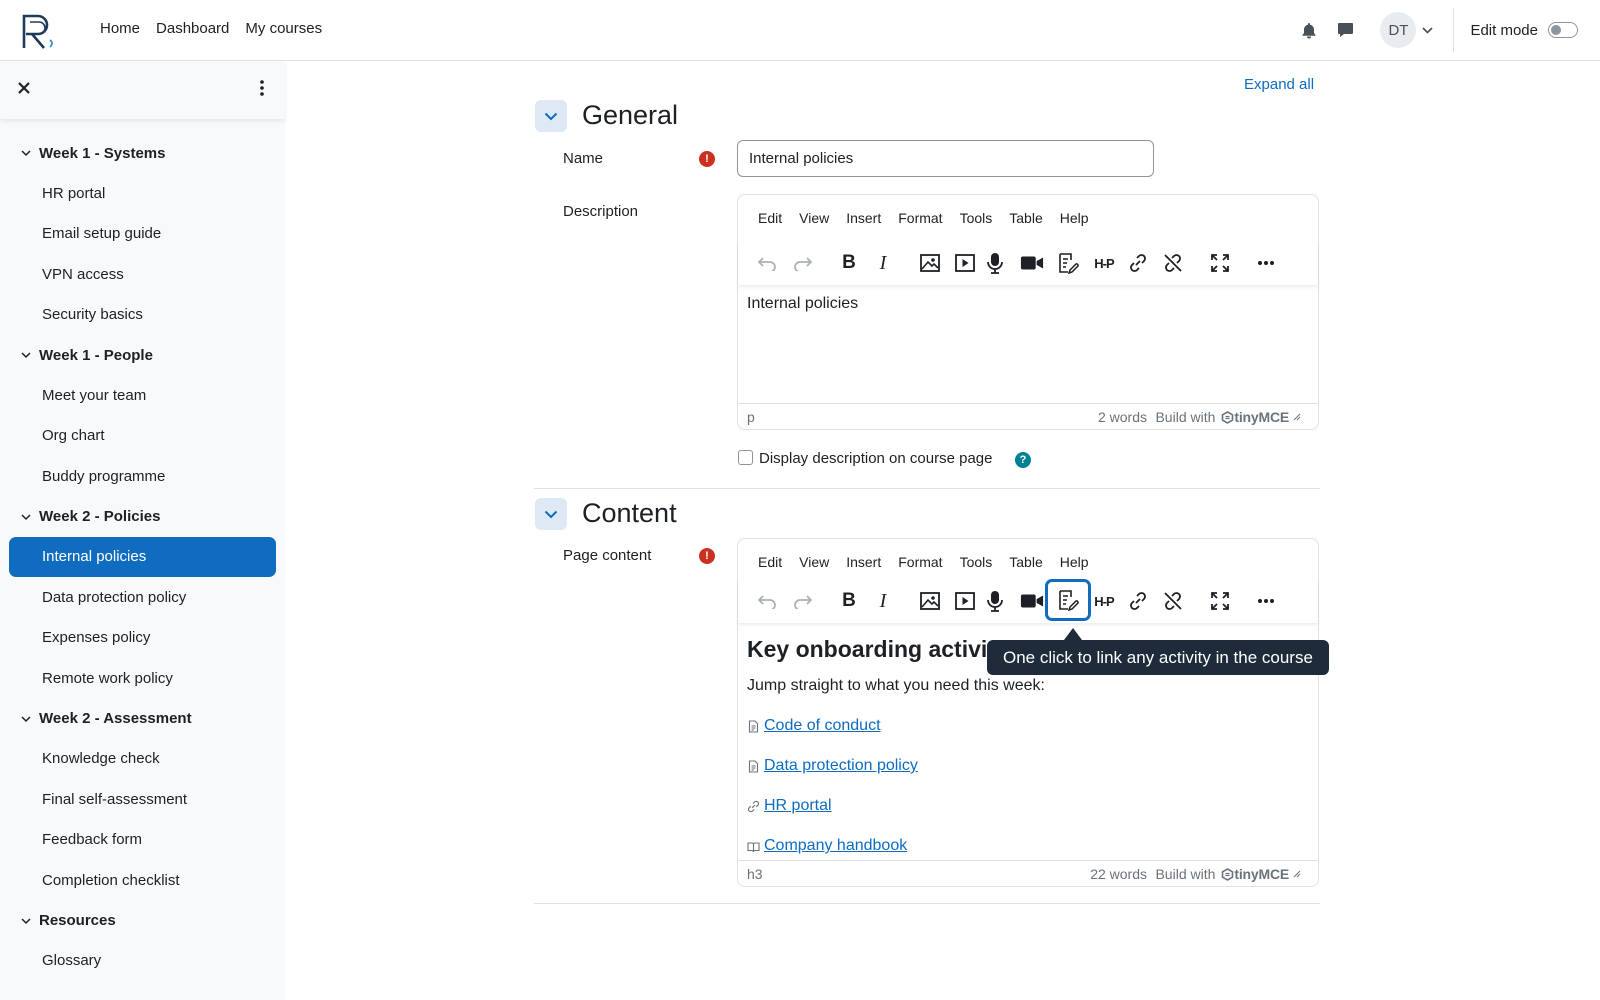  What do you see at coordinates (1563, 30) in the screenshot?
I see `edit-mode-toggle` at bounding box center [1563, 30].